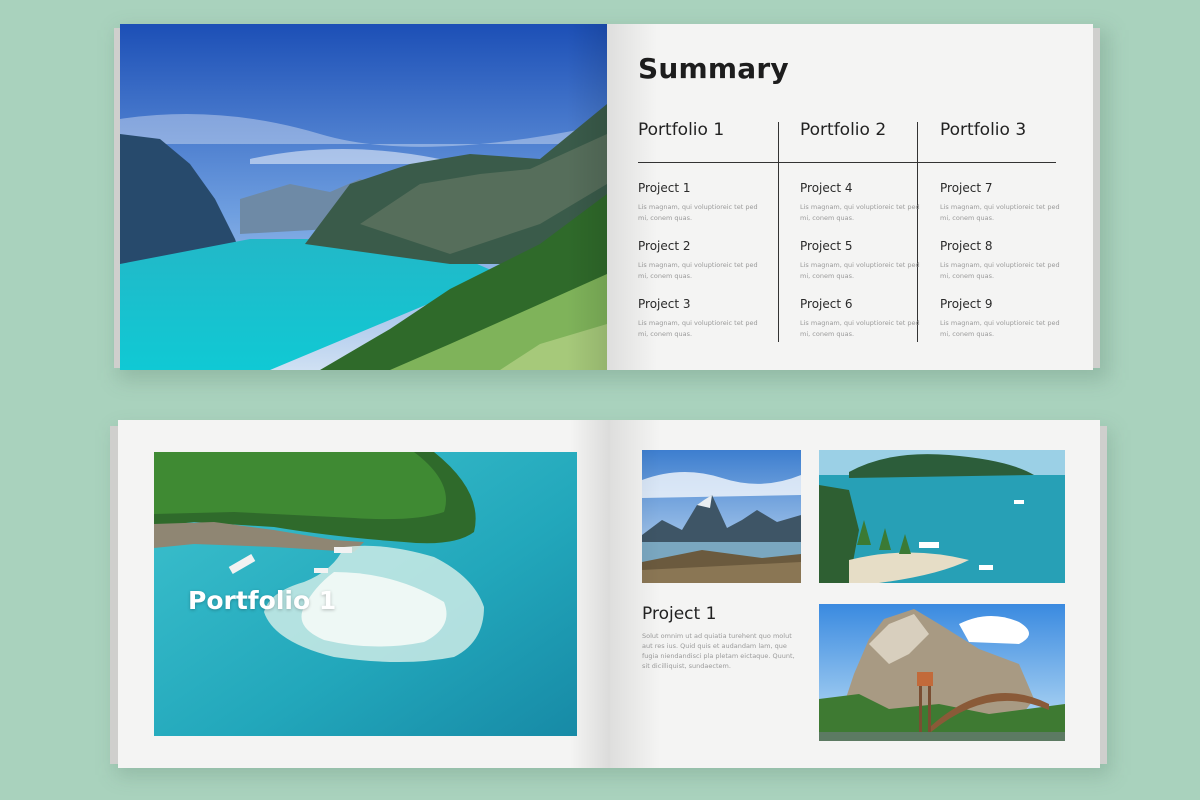 The width and height of the screenshot is (1200, 800). I want to click on project-7-title: Project 7, so click(966, 188).